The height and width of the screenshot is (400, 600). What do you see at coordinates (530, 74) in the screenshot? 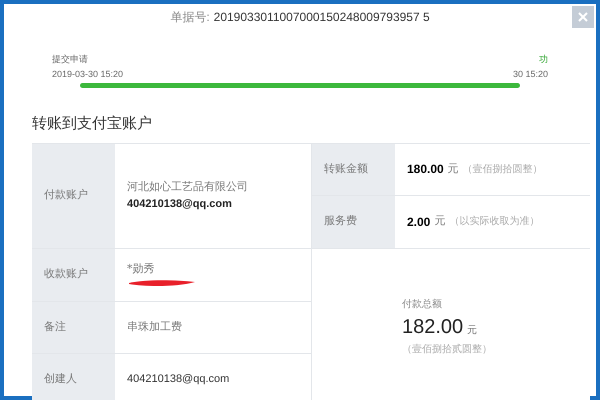
I see `step-time: 30 15:20` at bounding box center [530, 74].